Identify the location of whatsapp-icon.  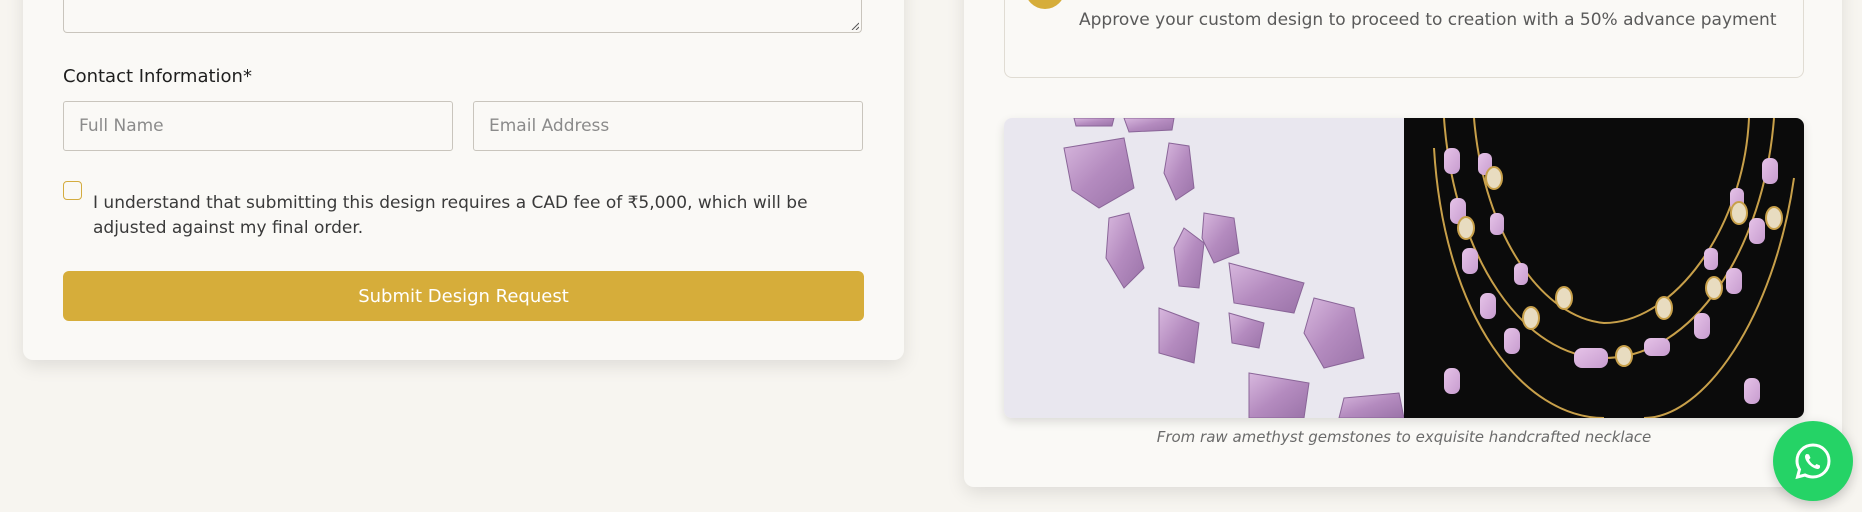
(1813, 461).